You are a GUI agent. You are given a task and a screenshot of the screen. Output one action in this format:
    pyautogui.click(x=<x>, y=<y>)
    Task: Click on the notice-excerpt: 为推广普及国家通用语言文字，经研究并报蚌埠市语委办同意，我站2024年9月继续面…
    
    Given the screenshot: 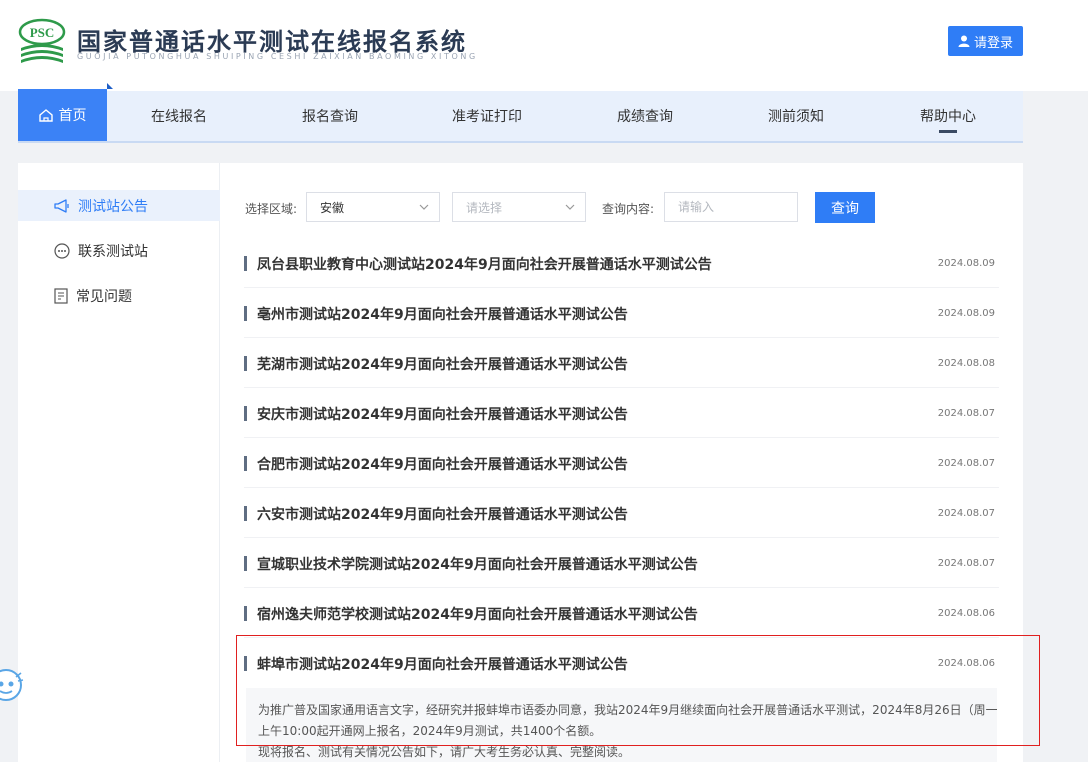 What is the action you would take?
    pyautogui.click(x=621, y=725)
    